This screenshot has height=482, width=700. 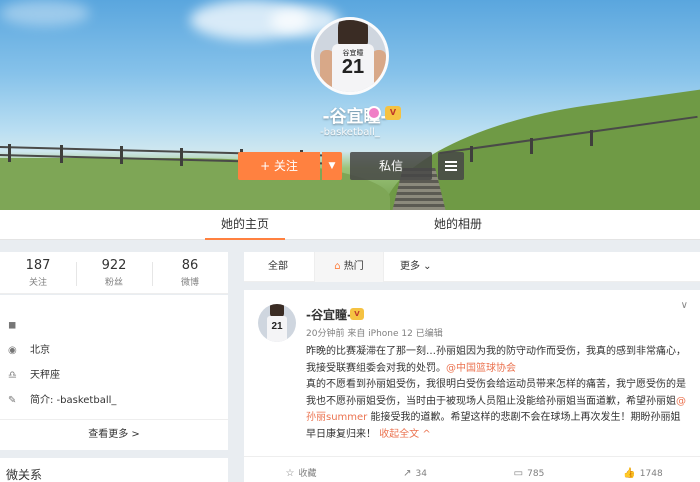 I want to click on profile-avatar: 谷宜瞳 21, so click(x=350, y=56).